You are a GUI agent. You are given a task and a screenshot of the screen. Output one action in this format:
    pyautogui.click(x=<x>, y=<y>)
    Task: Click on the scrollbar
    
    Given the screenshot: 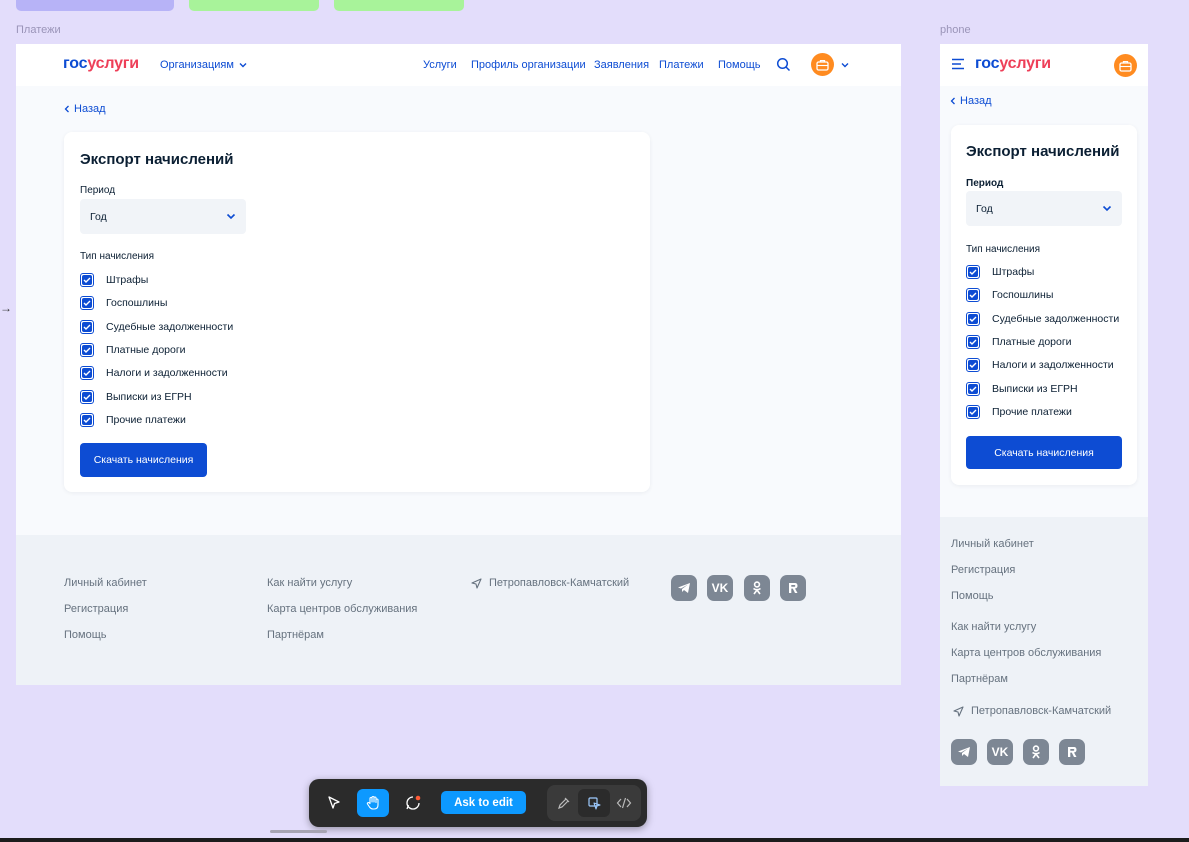 What is the action you would take?
    pyautogui.click(x=298, y=831)
    